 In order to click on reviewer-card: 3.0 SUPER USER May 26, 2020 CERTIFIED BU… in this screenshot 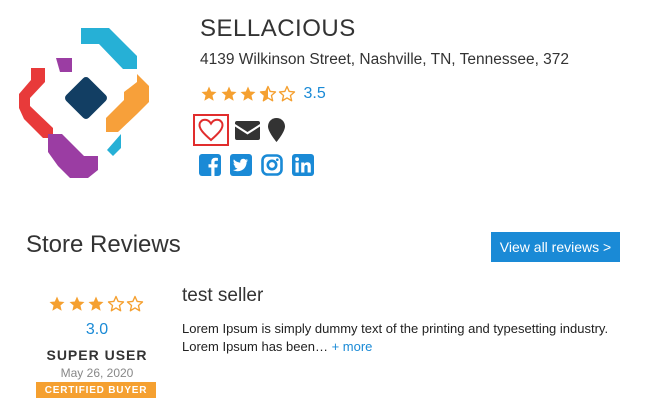, I will do `click(97, 346)`.